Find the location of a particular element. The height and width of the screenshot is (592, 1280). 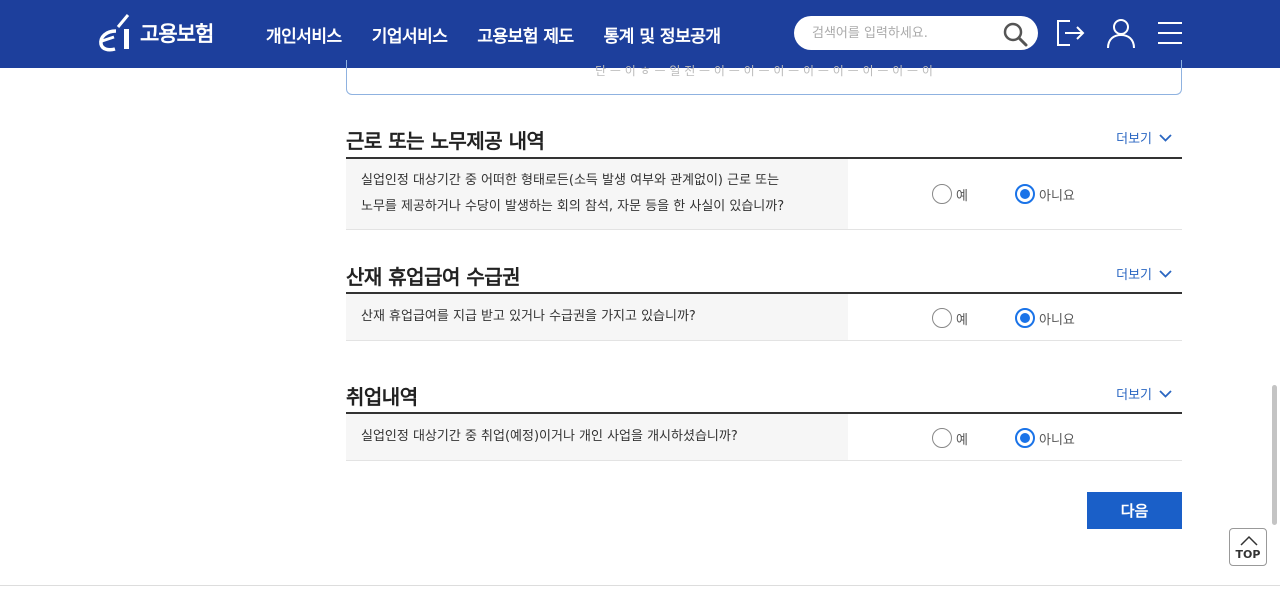

section-title: 산재 휴업급여 수급권 is located at coordinates (433, 277).